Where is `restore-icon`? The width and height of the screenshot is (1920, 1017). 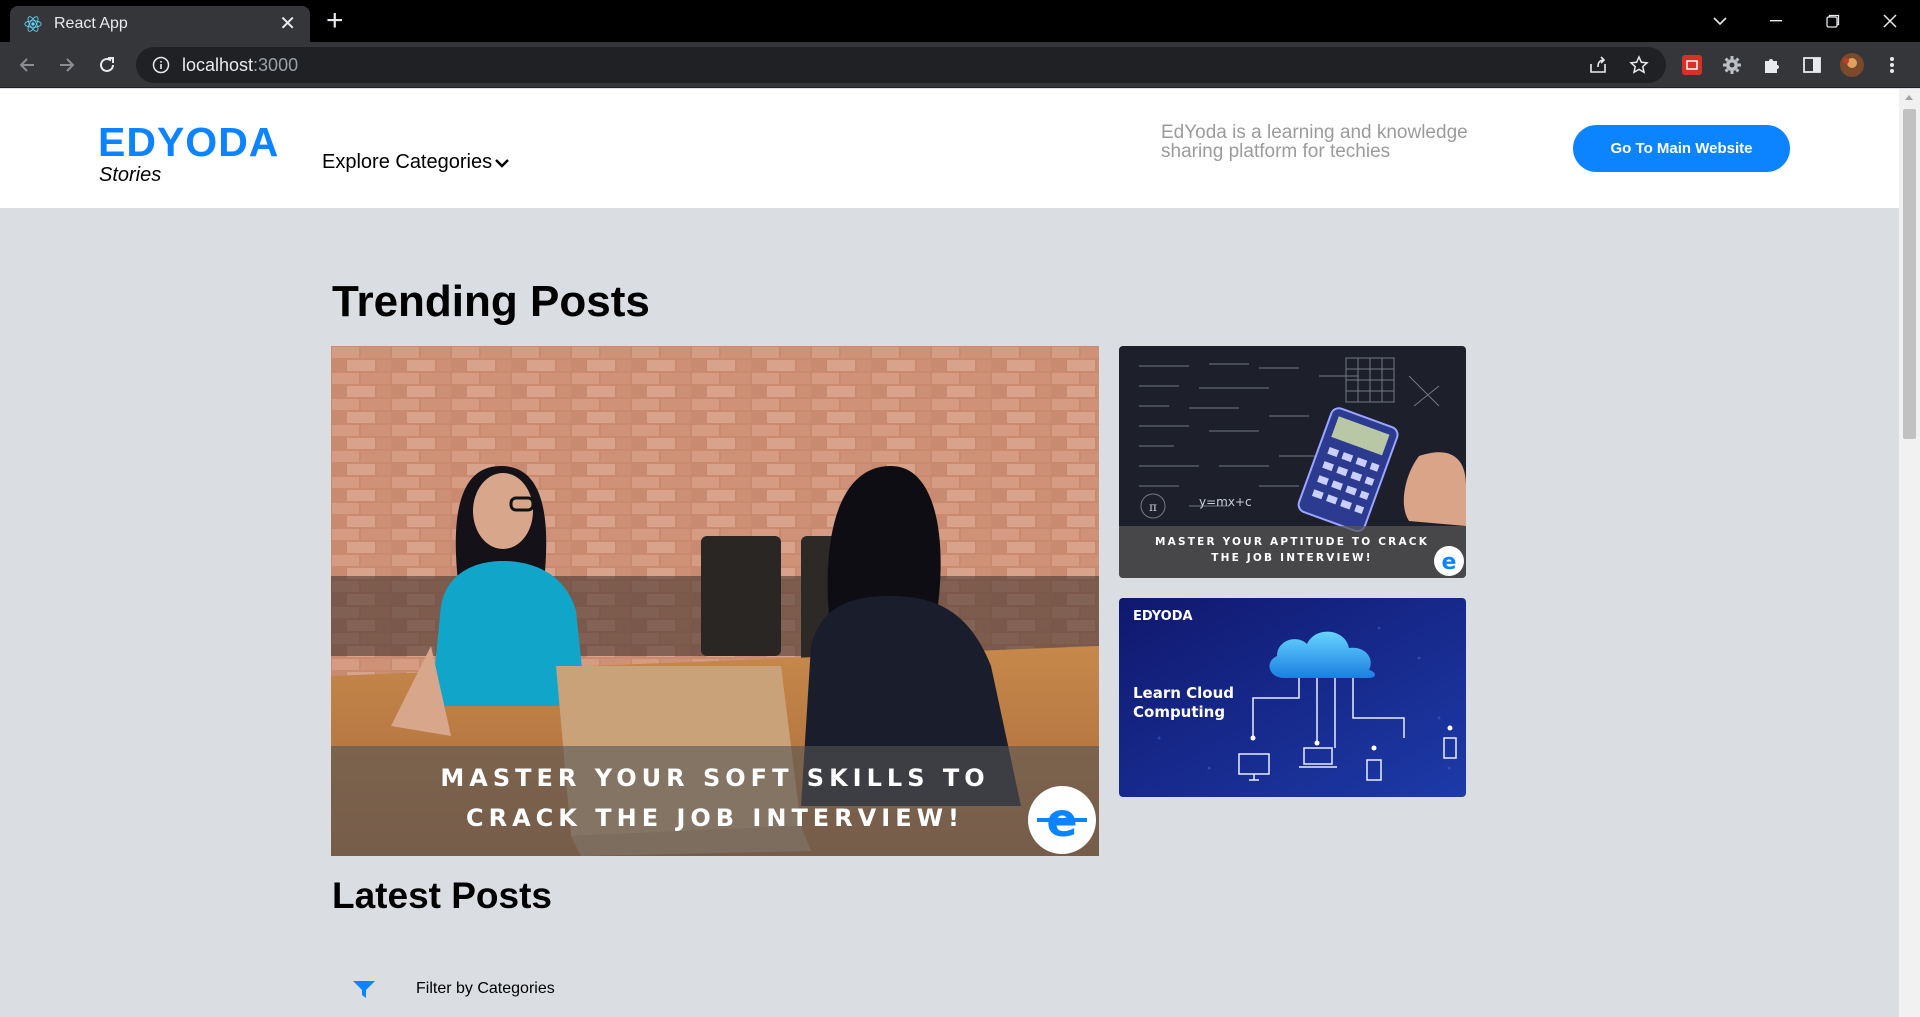 restore-icon is located at coordinates (1833, 21).